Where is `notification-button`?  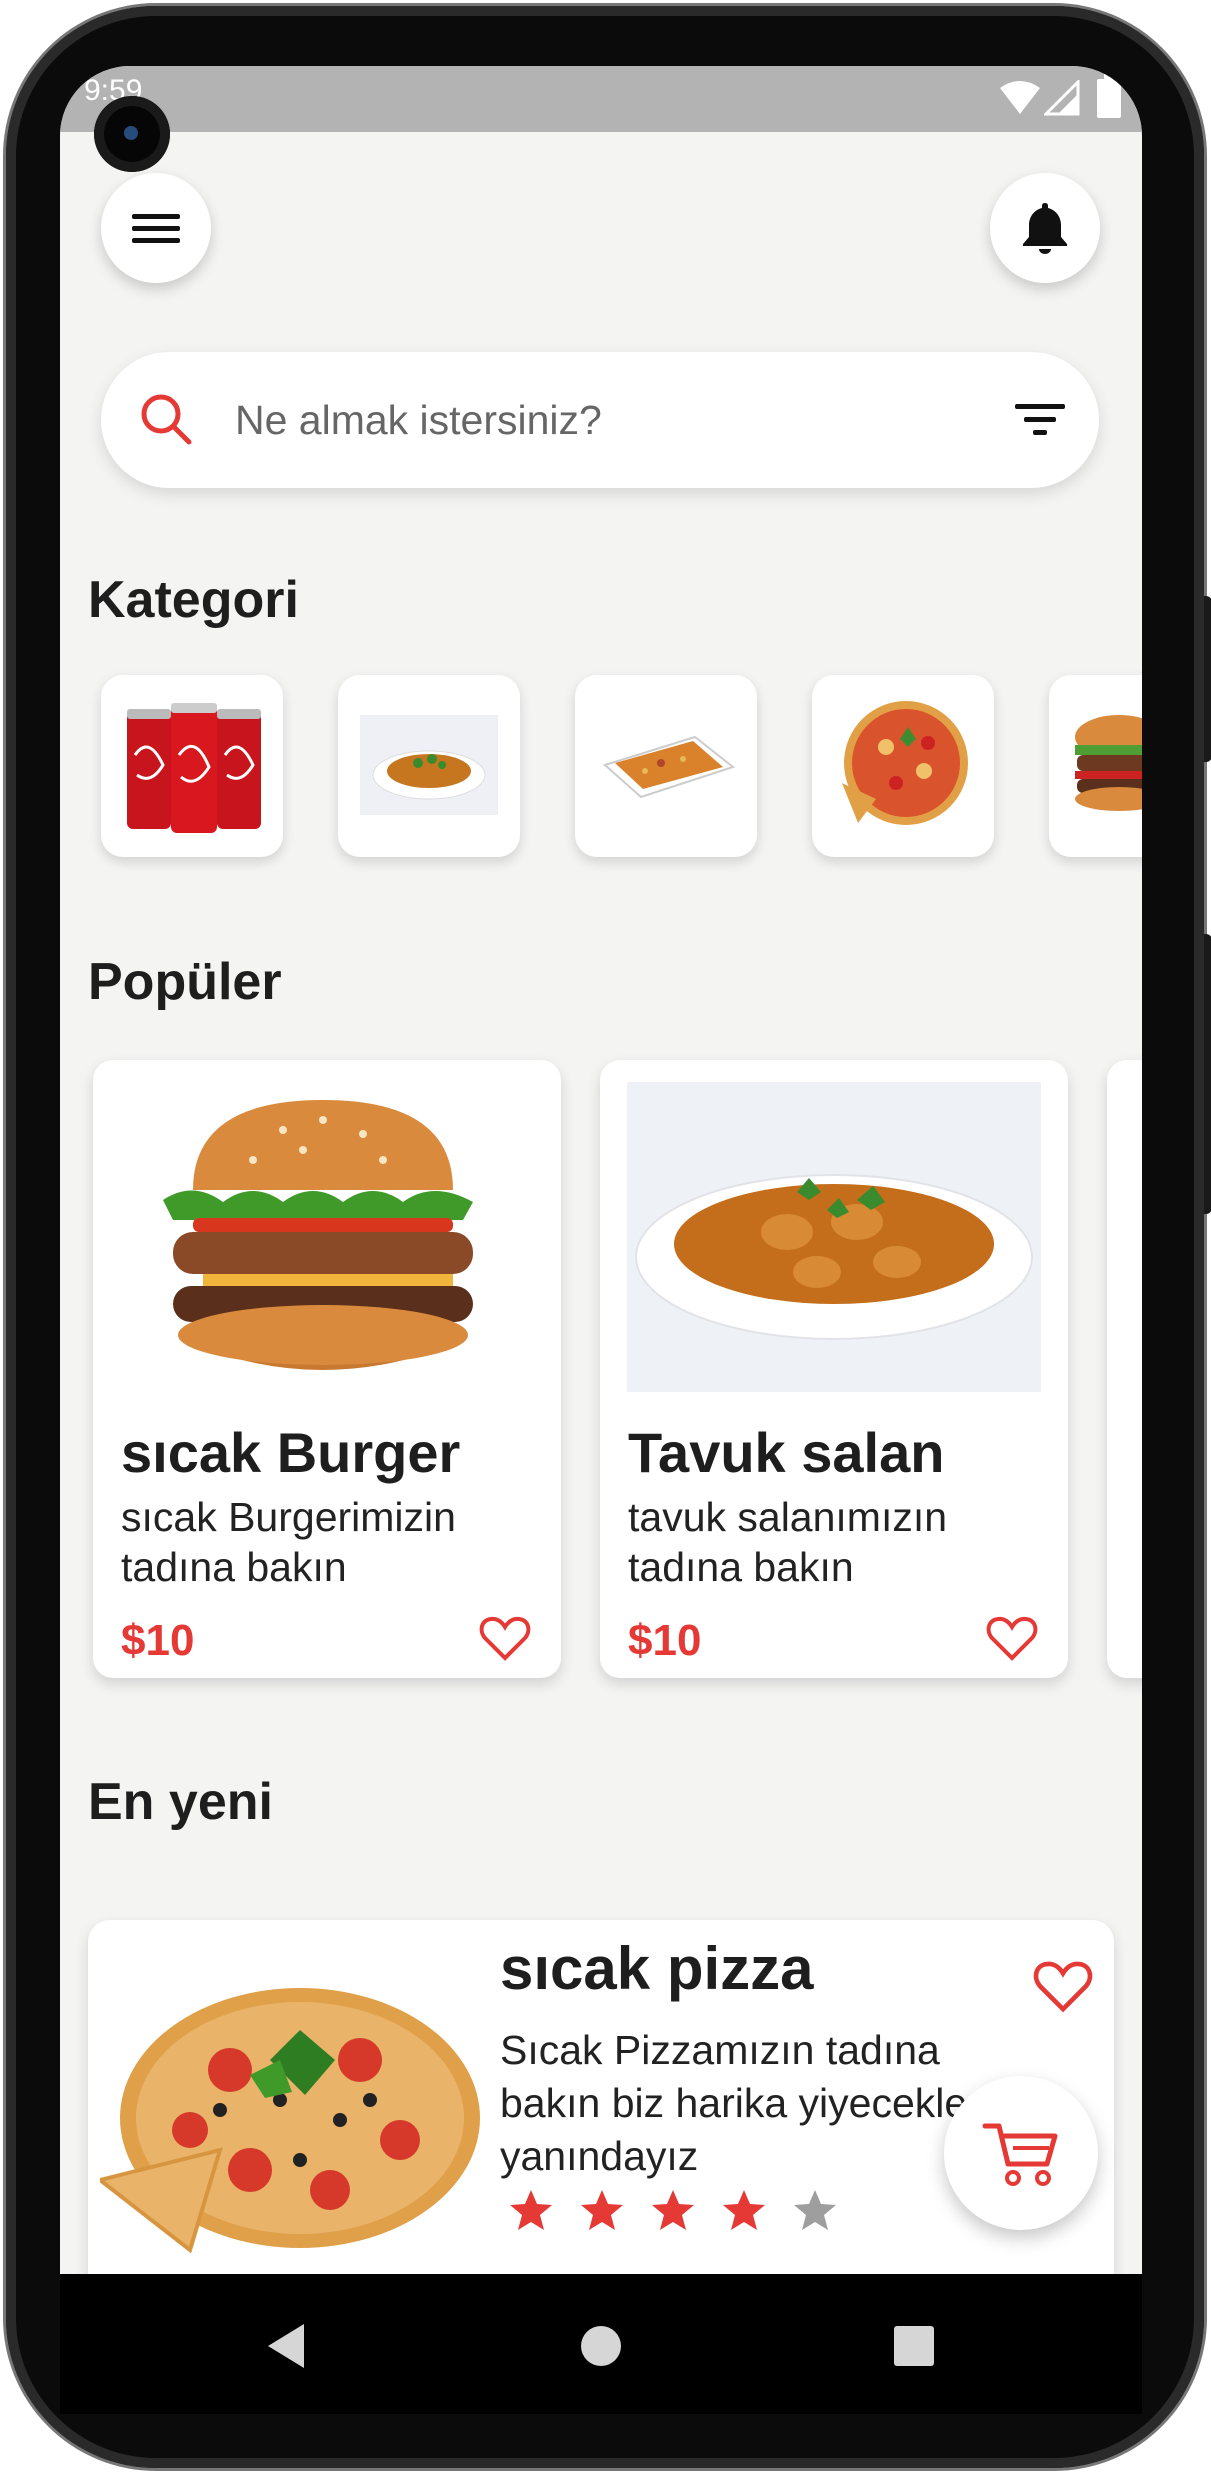 notification-button is located at coordinates (1045, 228).